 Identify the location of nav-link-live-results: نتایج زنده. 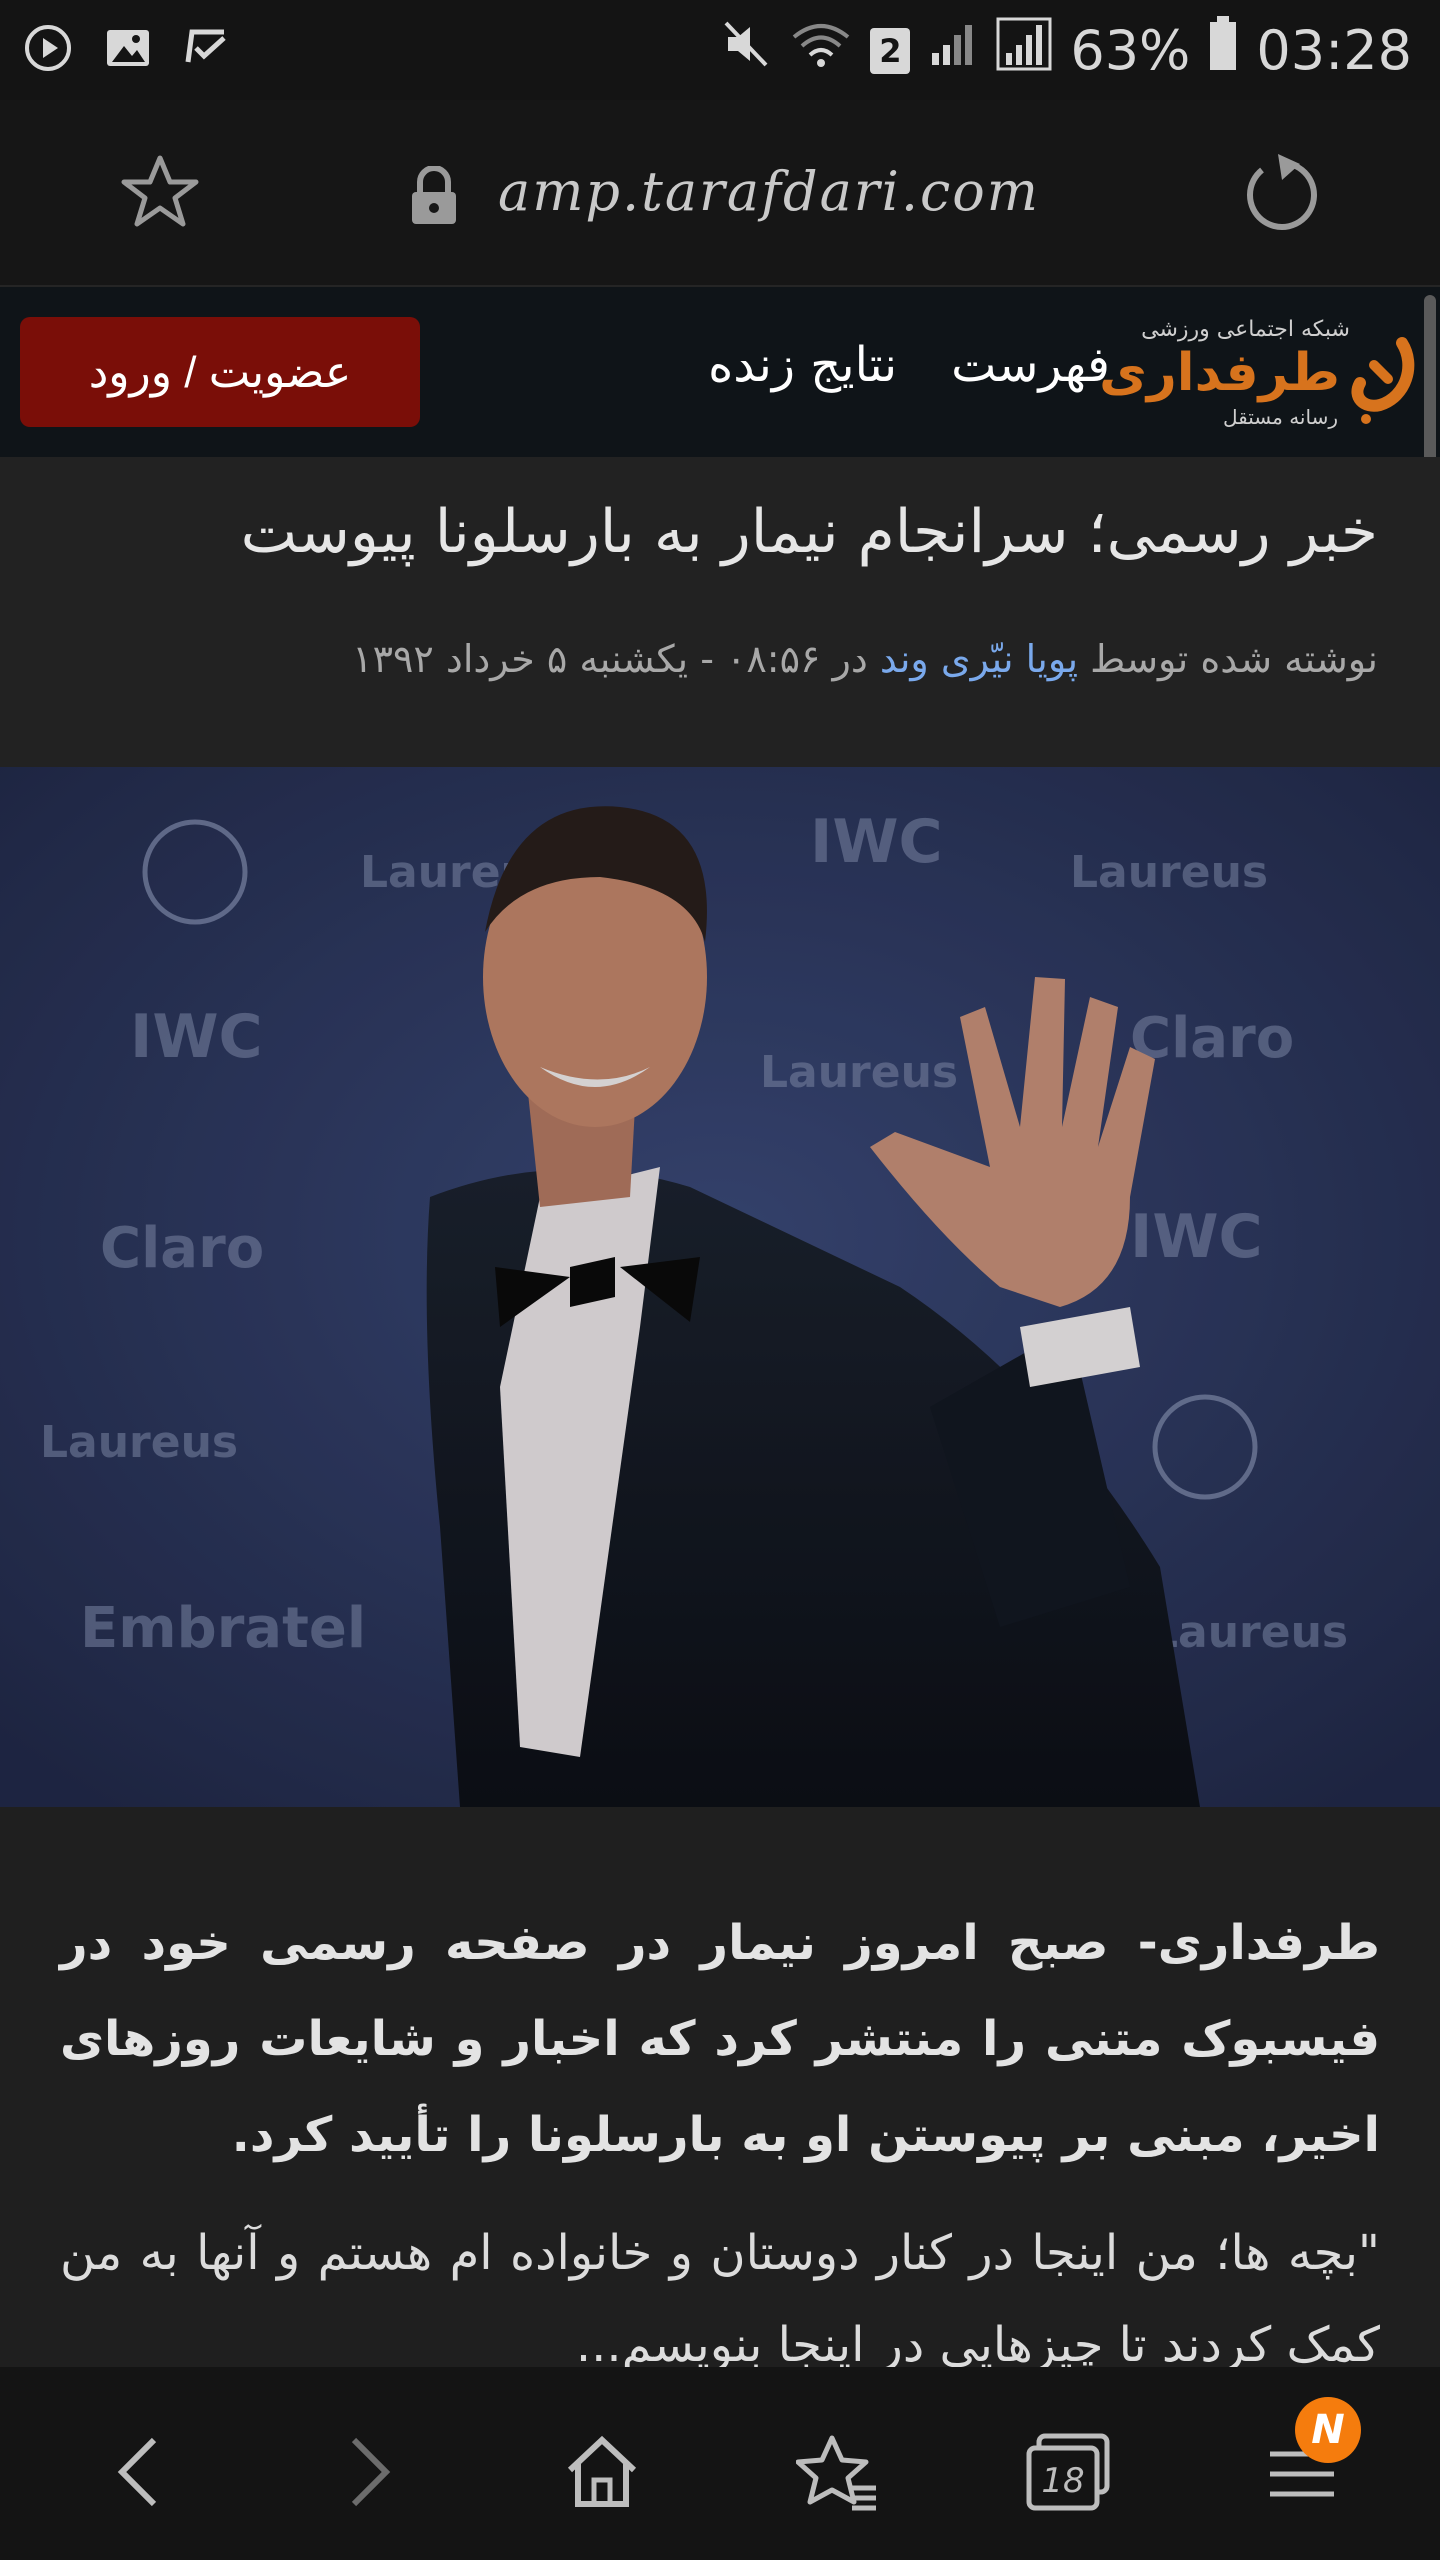
(802, 365).